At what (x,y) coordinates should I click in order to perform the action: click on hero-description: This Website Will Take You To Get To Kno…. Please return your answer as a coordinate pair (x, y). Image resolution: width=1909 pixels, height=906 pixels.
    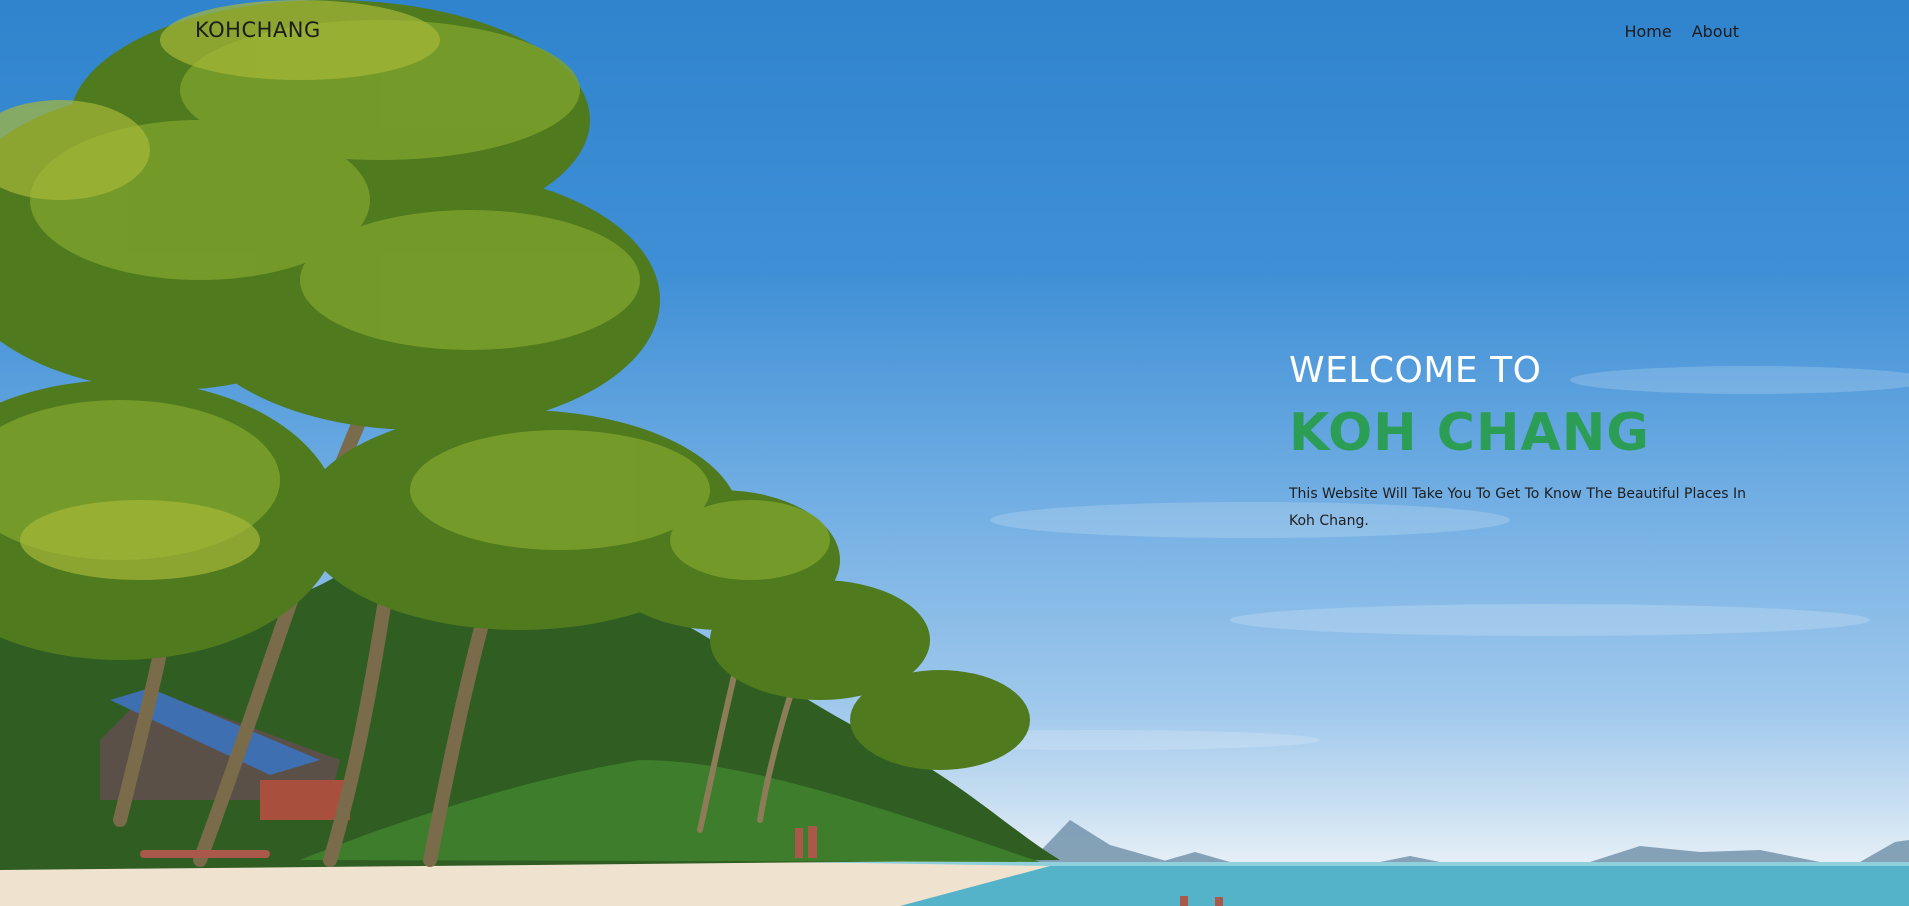
    Looking at the image, I should click on (1517, 507).